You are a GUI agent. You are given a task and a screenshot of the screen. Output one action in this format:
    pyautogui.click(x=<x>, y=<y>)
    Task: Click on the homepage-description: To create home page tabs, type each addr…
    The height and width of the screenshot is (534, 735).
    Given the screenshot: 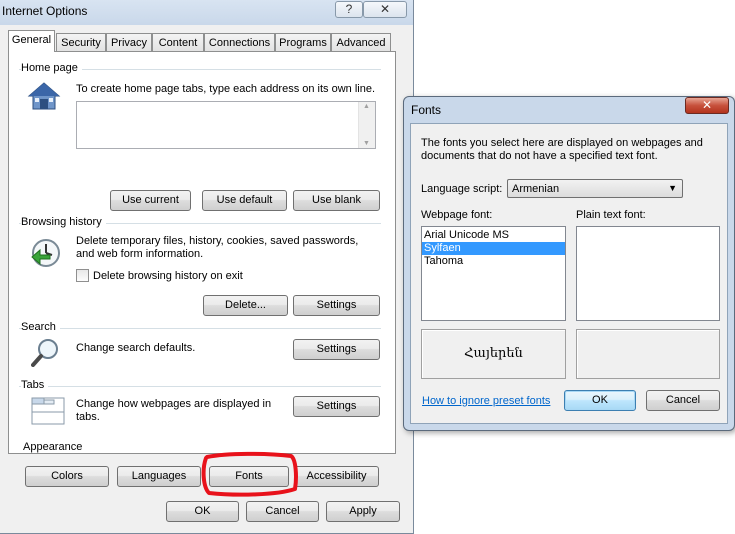 What is the action you would take?
    pyautogui.click(x=226, y=89)
    